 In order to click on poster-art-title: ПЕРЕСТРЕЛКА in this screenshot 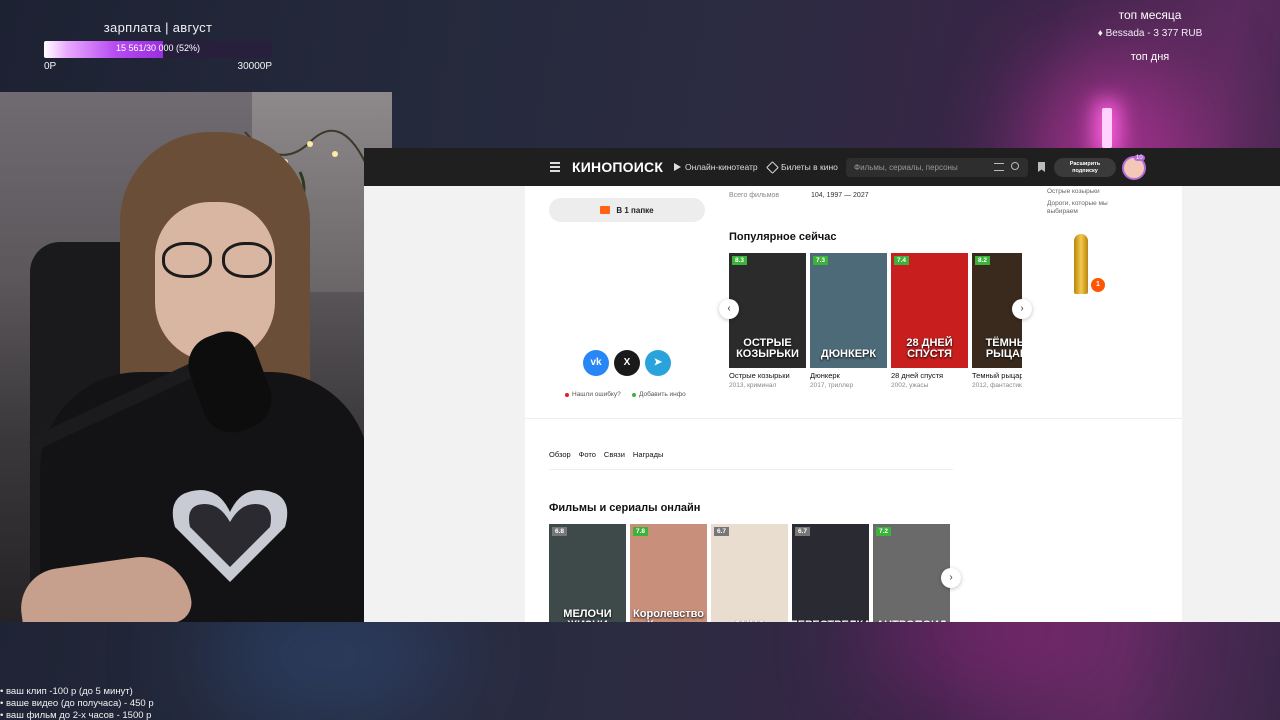, I will do `click(830, 621)`.